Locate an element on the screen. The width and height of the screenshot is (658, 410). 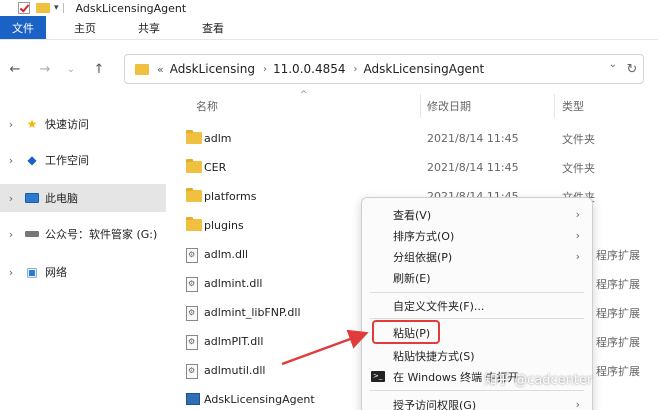
recent-locations-chevron-icon: ⌄ is located at coordinates (71, 69).